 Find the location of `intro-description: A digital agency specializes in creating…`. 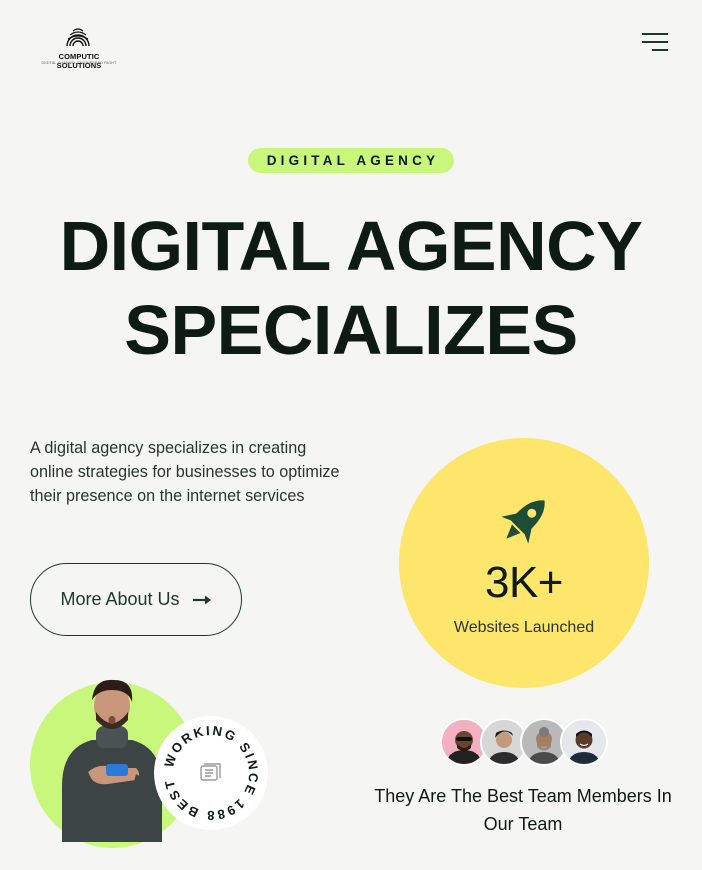

intro-description: A digital agency specializes in creating… is located at coordinates (185, 472).